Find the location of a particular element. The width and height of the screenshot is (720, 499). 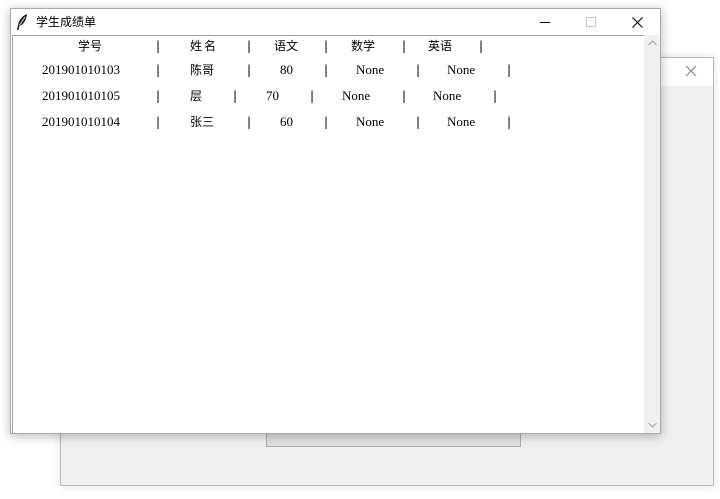

header-name: 姓名 is located at coordinates (204, 46).